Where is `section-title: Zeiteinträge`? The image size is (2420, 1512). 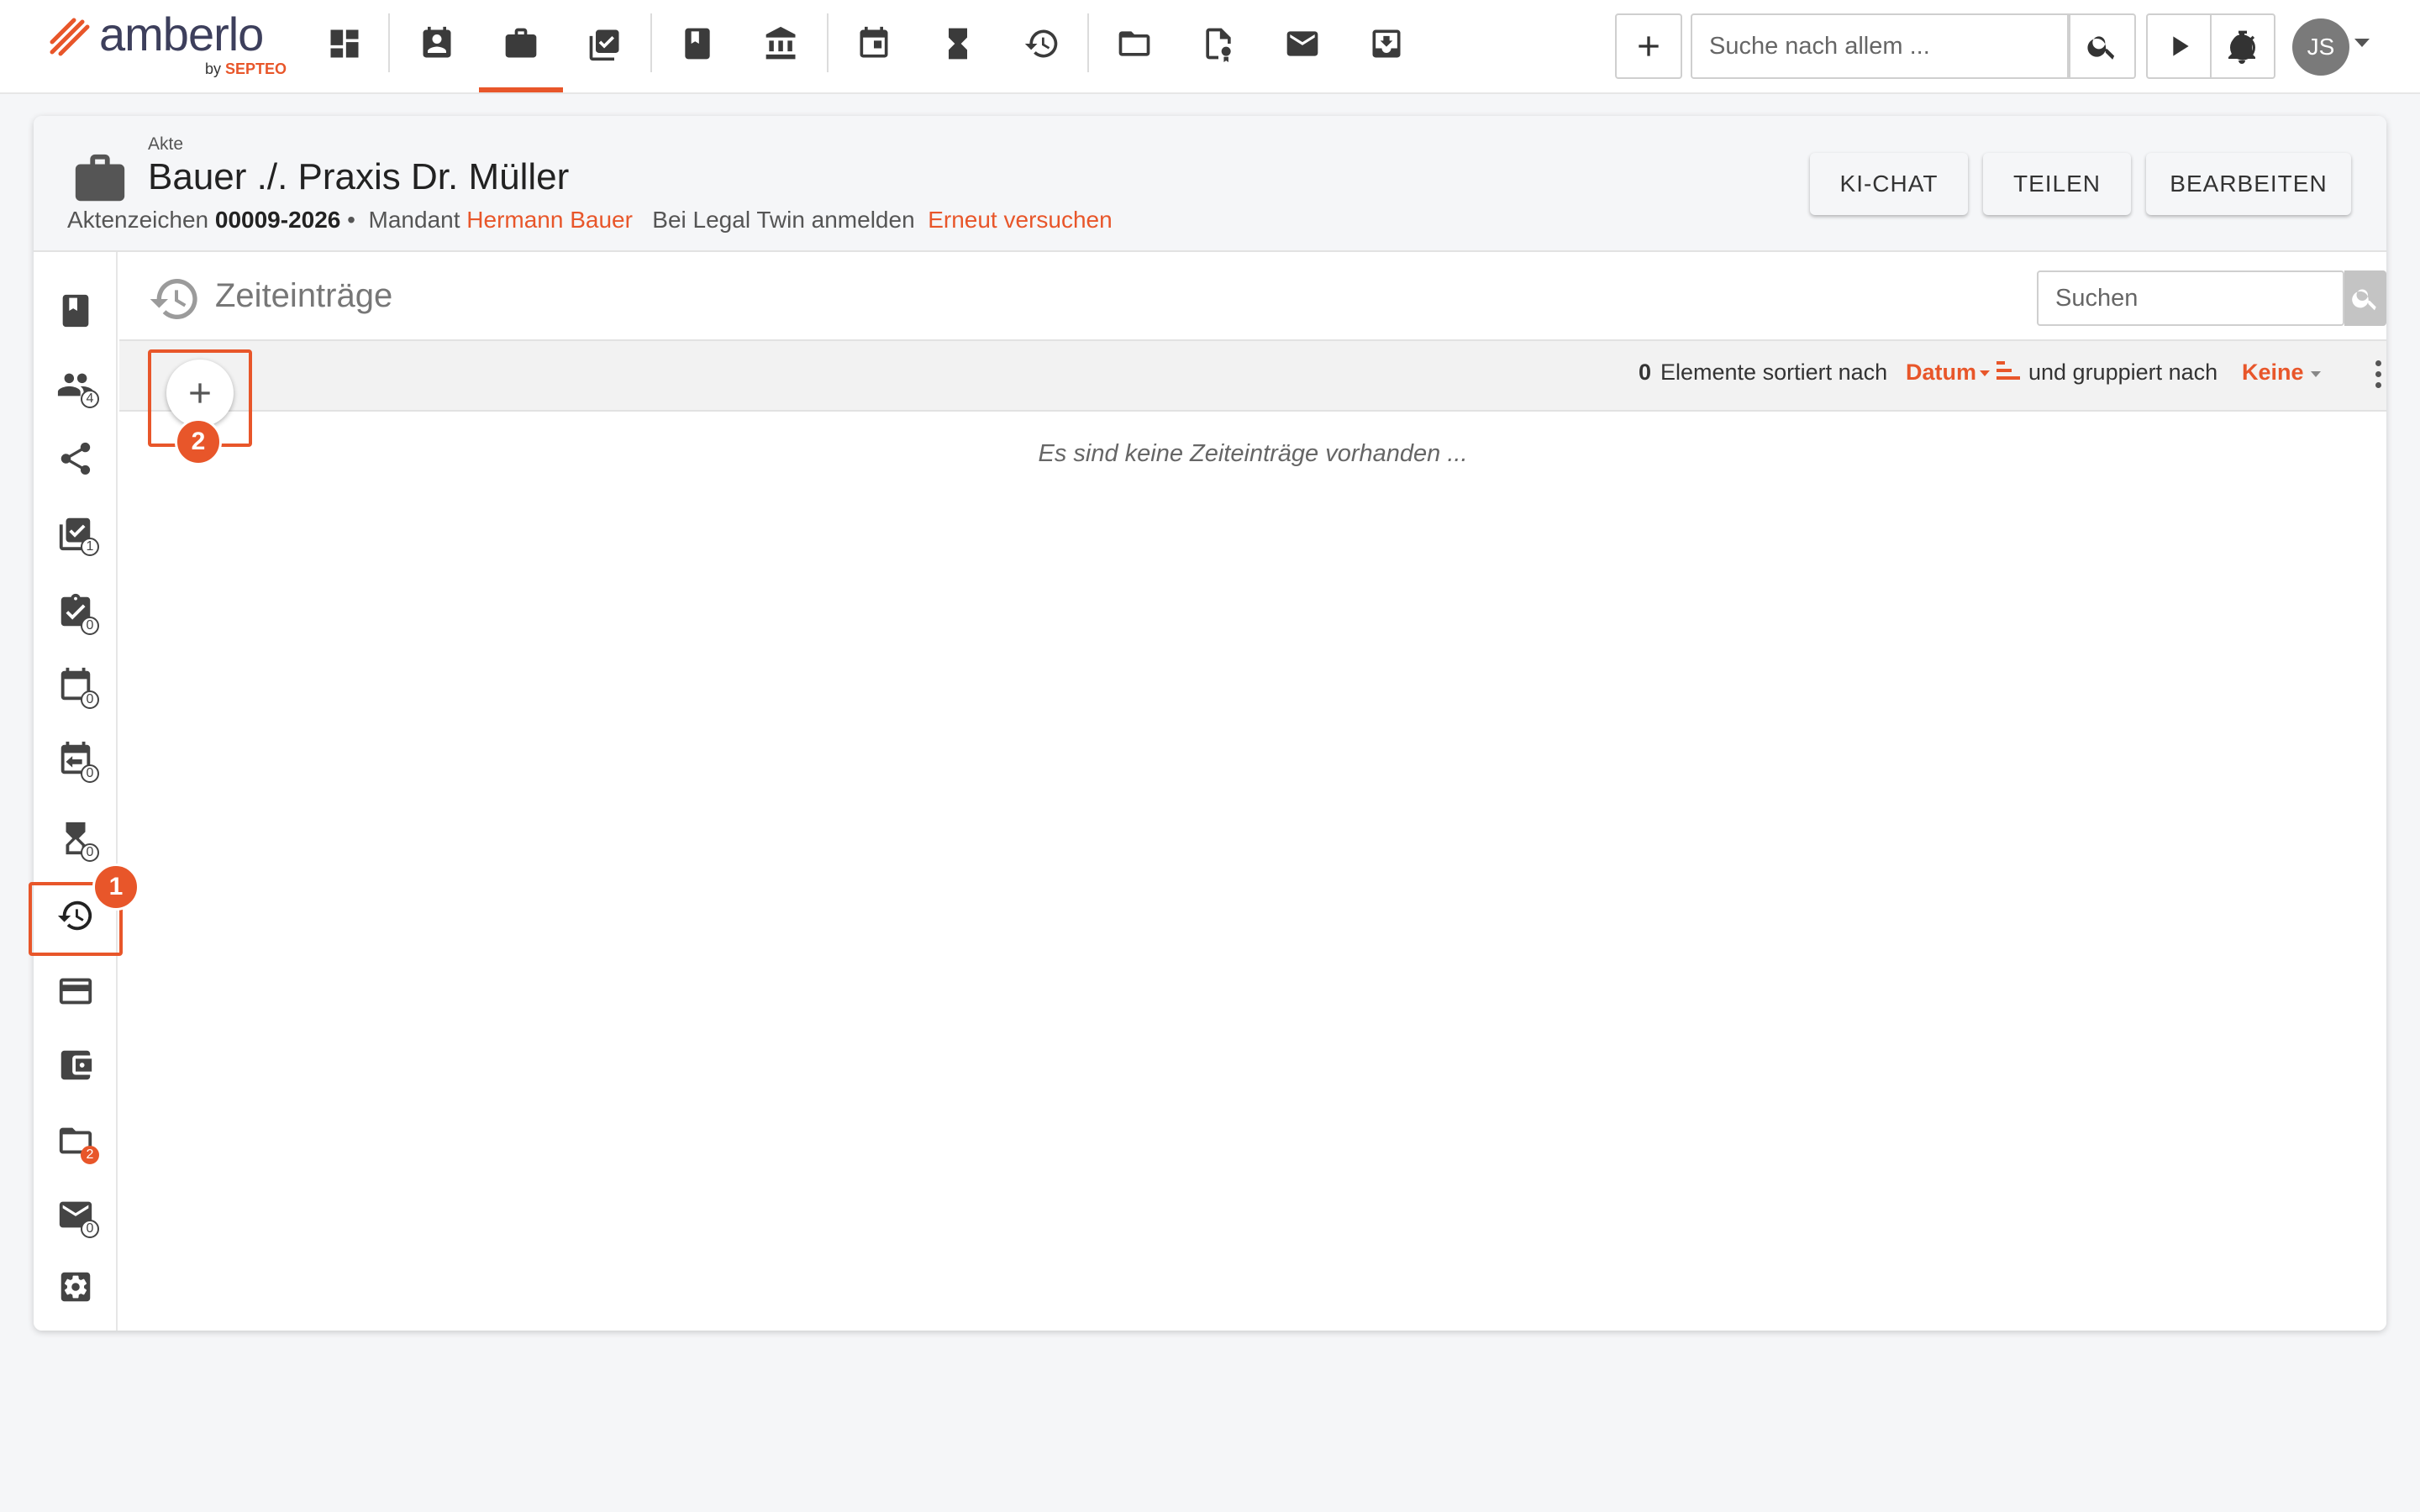
section-title: Zeiteinträge is located at coordinates (304, 295).